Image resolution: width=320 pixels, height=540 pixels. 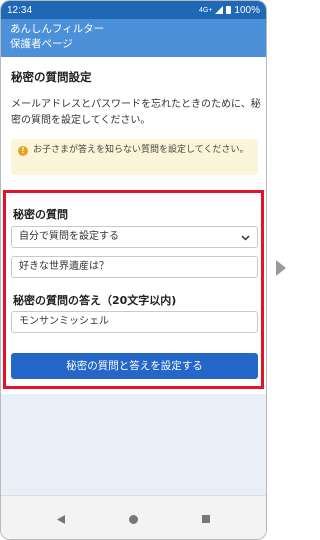 What do you see at coordinates (40, 214) in the screenshot?
I see `question-label: 秘密の質問` at bounding box center [40, 214].